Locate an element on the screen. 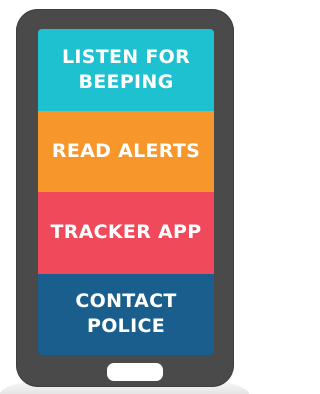 Image resolution: width=320 pixels, height=394 pixels. tile-read-alerts: READ ALERTS is located at coordinates (126, 151).